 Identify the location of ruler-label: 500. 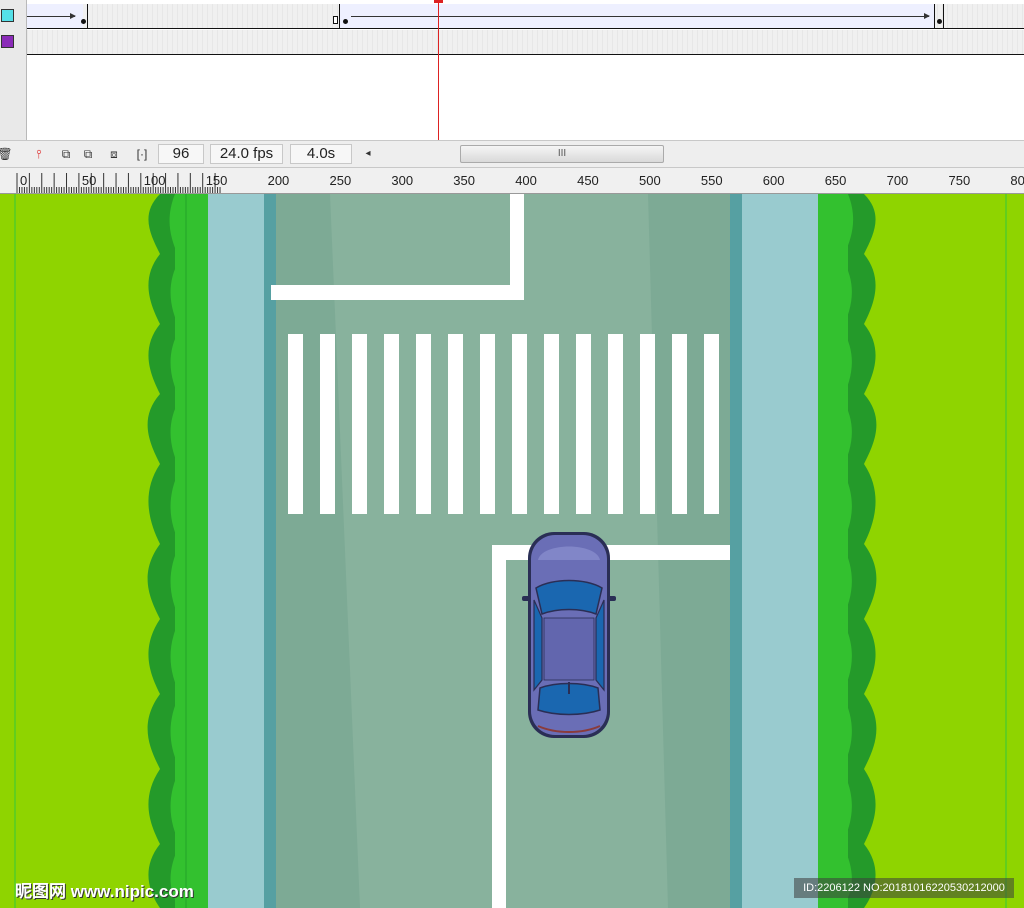
(650, 180).